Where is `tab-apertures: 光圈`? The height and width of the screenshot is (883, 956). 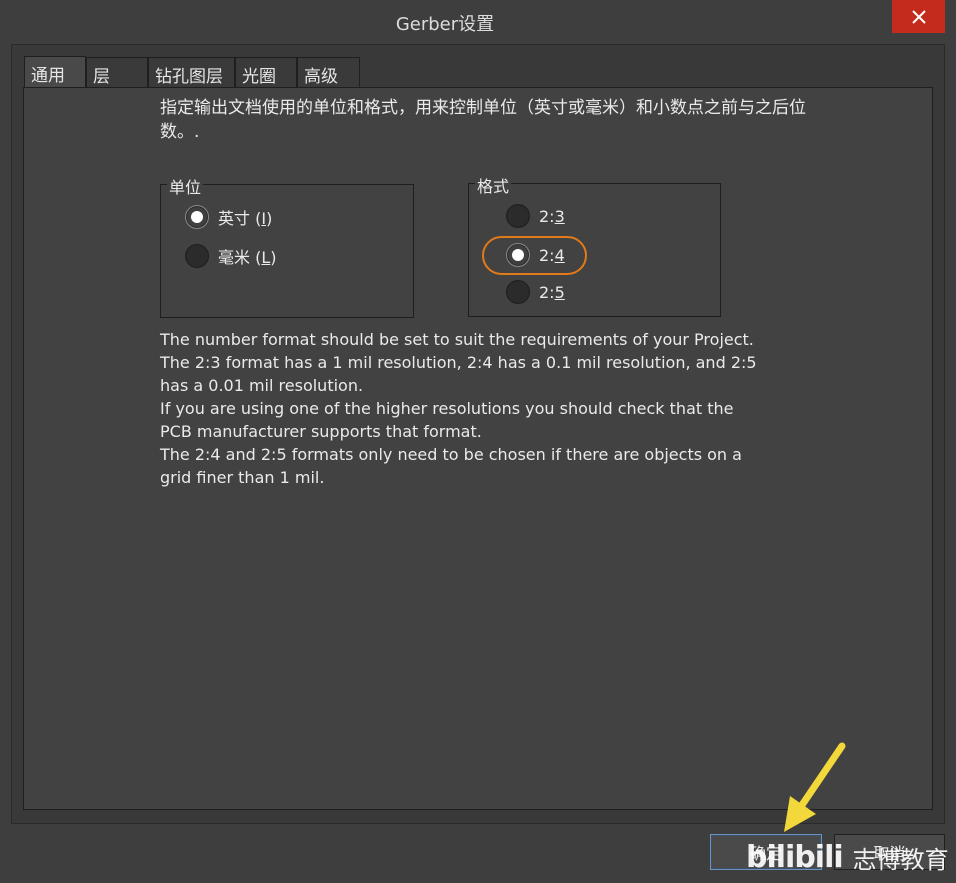
tab-apertures: 光圈 is located at coordinates (266, 72).